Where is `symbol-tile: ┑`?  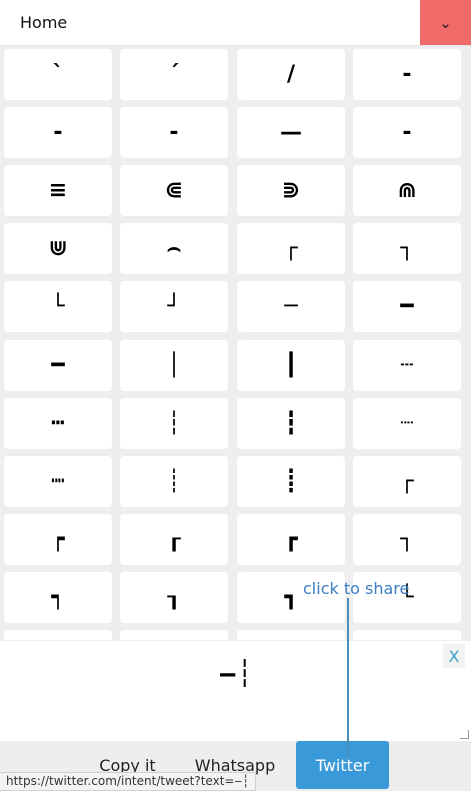
symbol-tile: ┑ is located at coordinates (58, 597).